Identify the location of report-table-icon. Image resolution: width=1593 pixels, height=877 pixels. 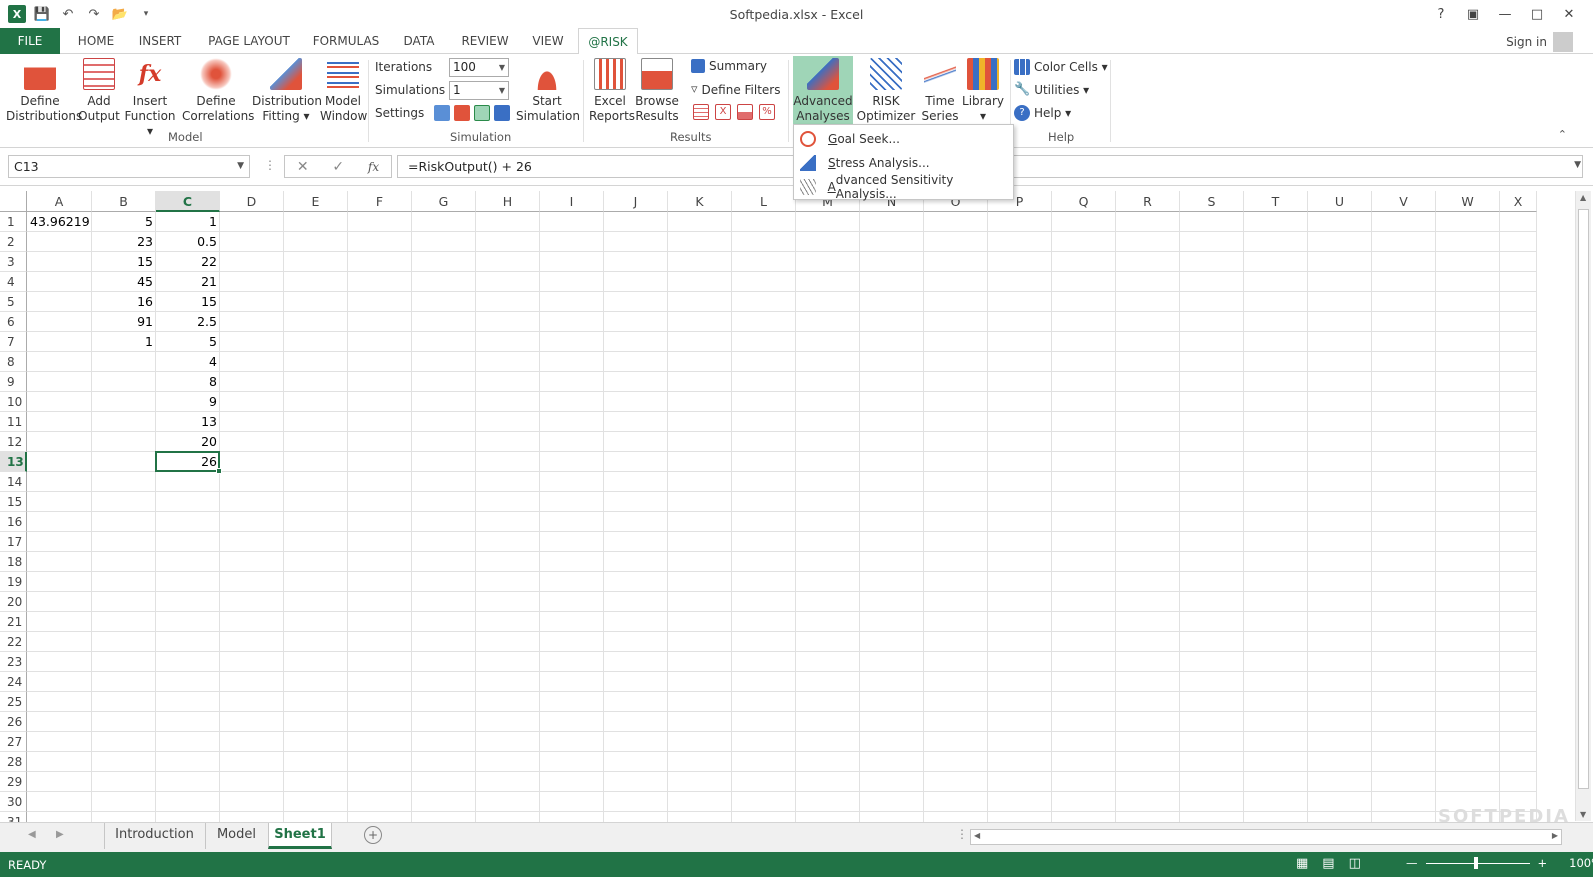
(701, 112).